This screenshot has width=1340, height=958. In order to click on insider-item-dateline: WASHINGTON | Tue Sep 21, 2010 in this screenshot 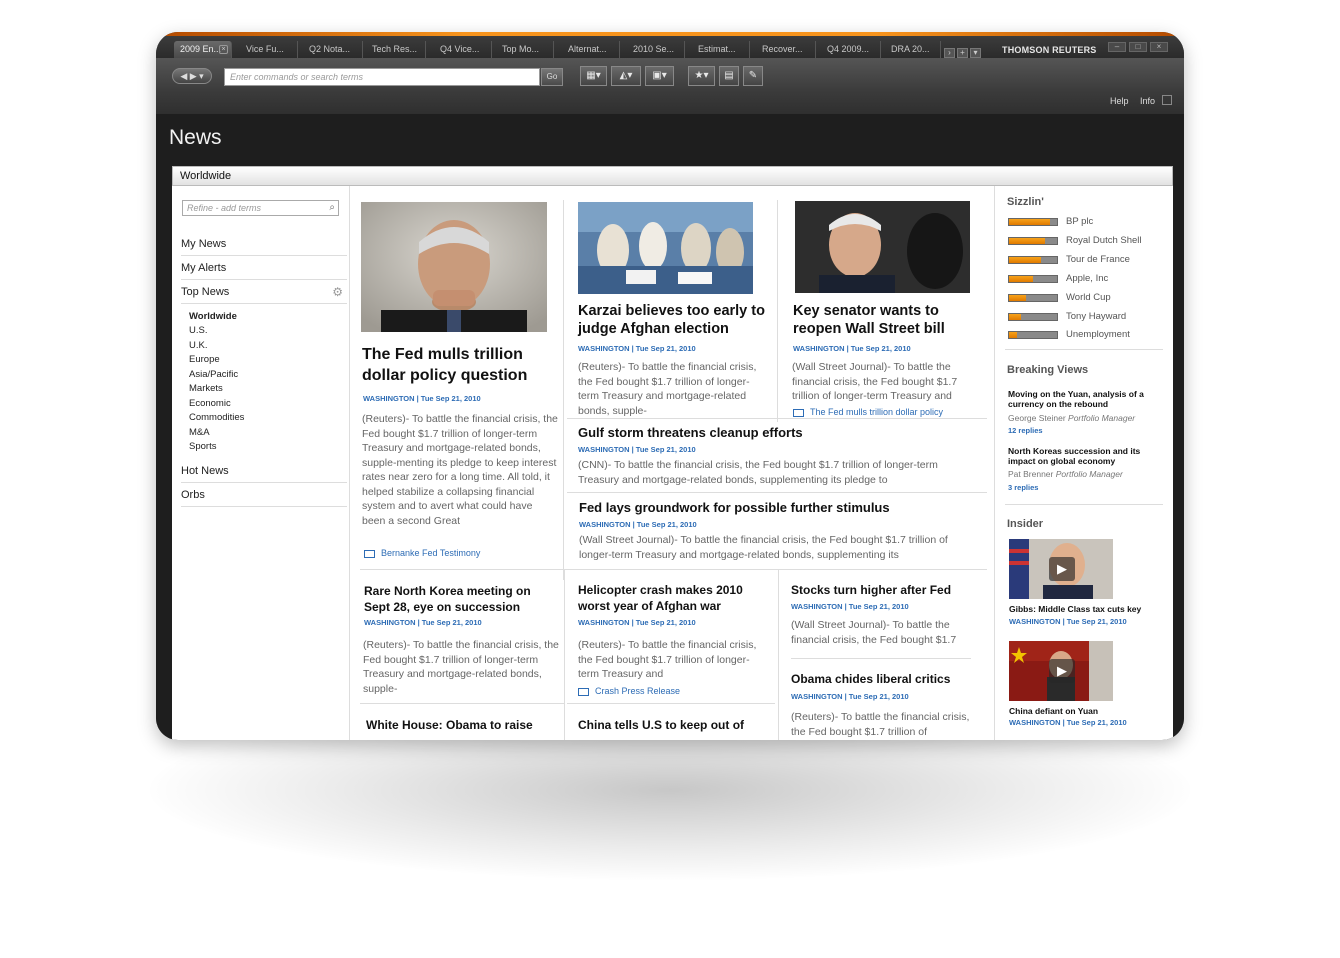, I will do `click(1068, 722)`.